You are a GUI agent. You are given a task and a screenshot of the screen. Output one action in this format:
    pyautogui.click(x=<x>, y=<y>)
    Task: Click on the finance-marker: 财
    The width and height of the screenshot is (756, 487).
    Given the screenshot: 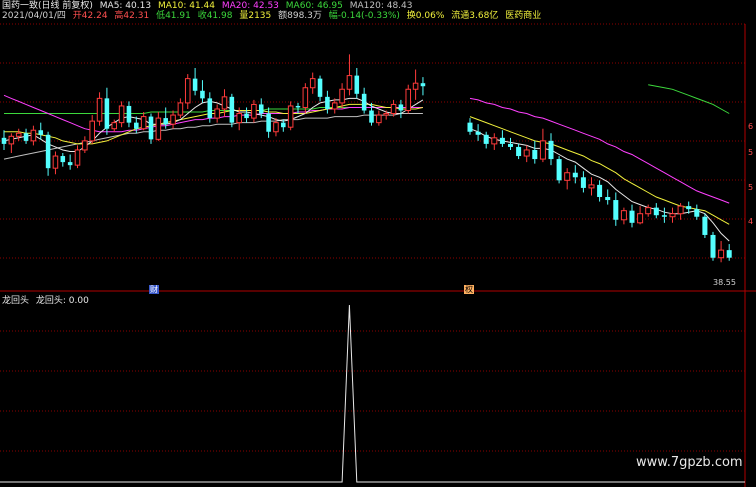 What is the action you would take?
    pyautogui.click(x=154, y=289)
    